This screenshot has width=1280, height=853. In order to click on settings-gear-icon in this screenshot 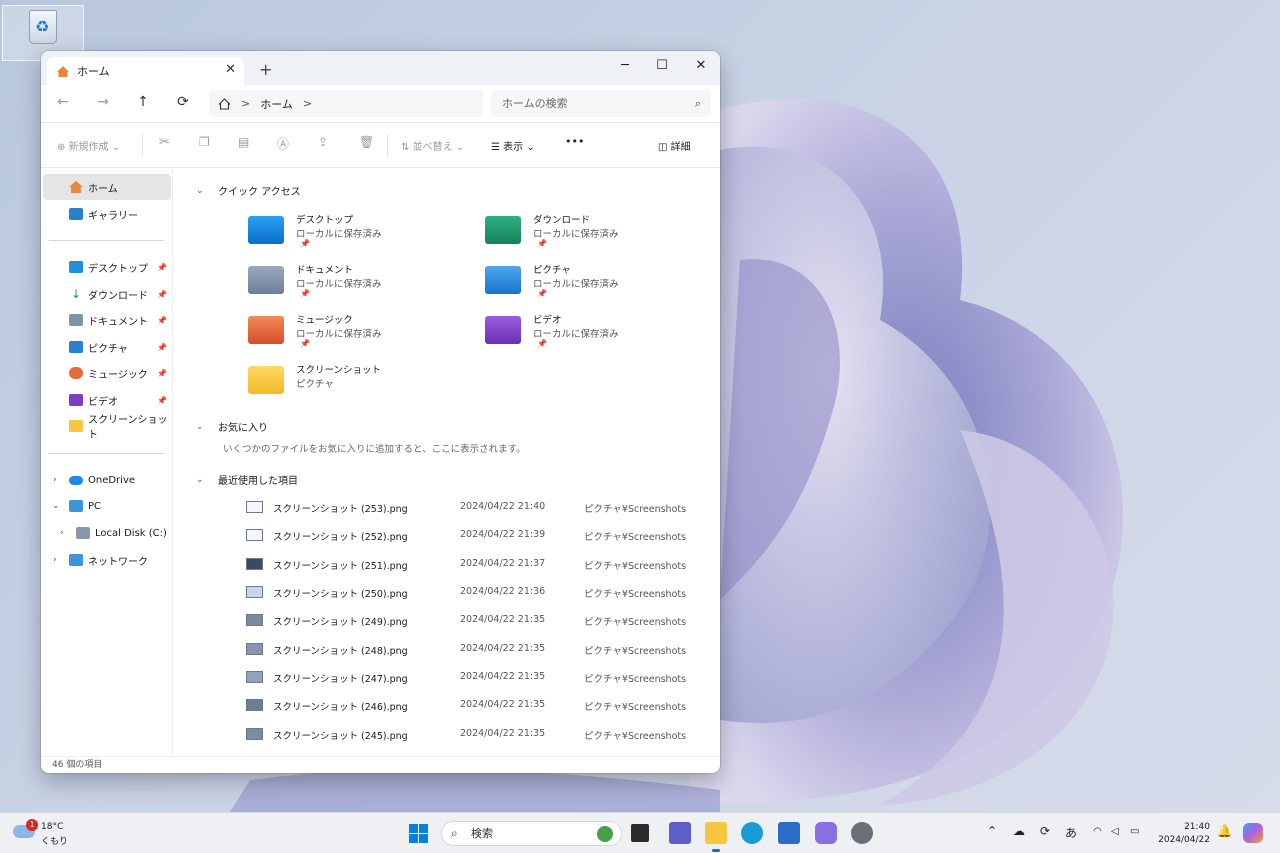, I will do `click(862, 833)`.